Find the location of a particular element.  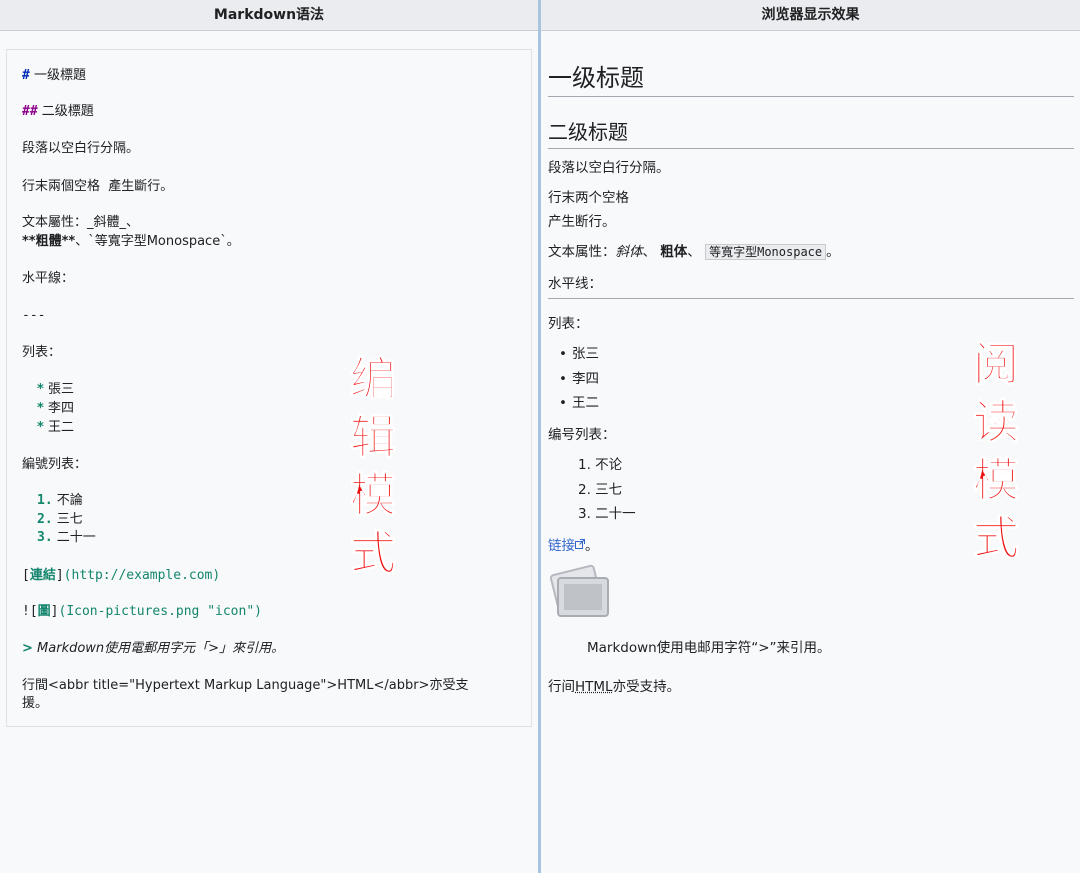

rendered-link: 链接 is located at coordinates (566, 546).